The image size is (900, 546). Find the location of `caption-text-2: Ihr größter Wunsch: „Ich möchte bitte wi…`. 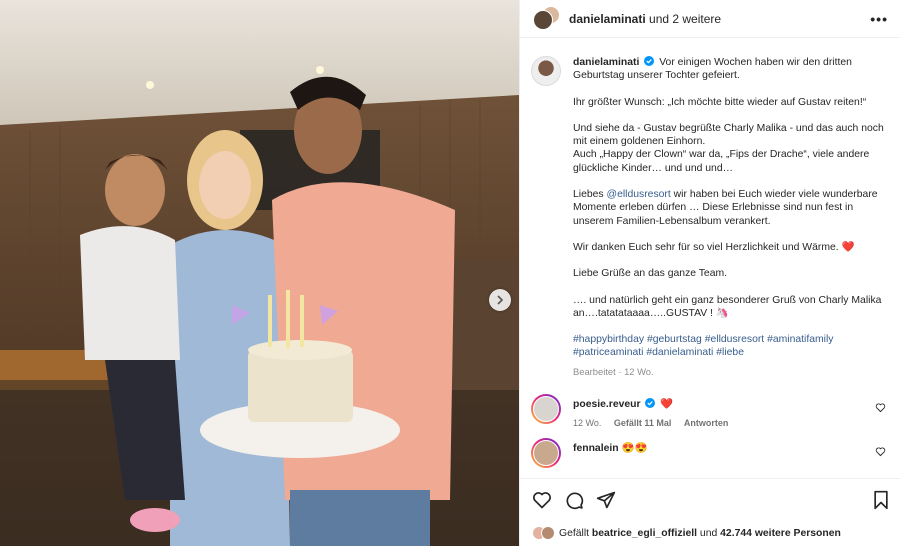

caption-text-2: Ihr größter Wunsch: „Ich möchte bitte wi… is located at coordinates (720, 102).